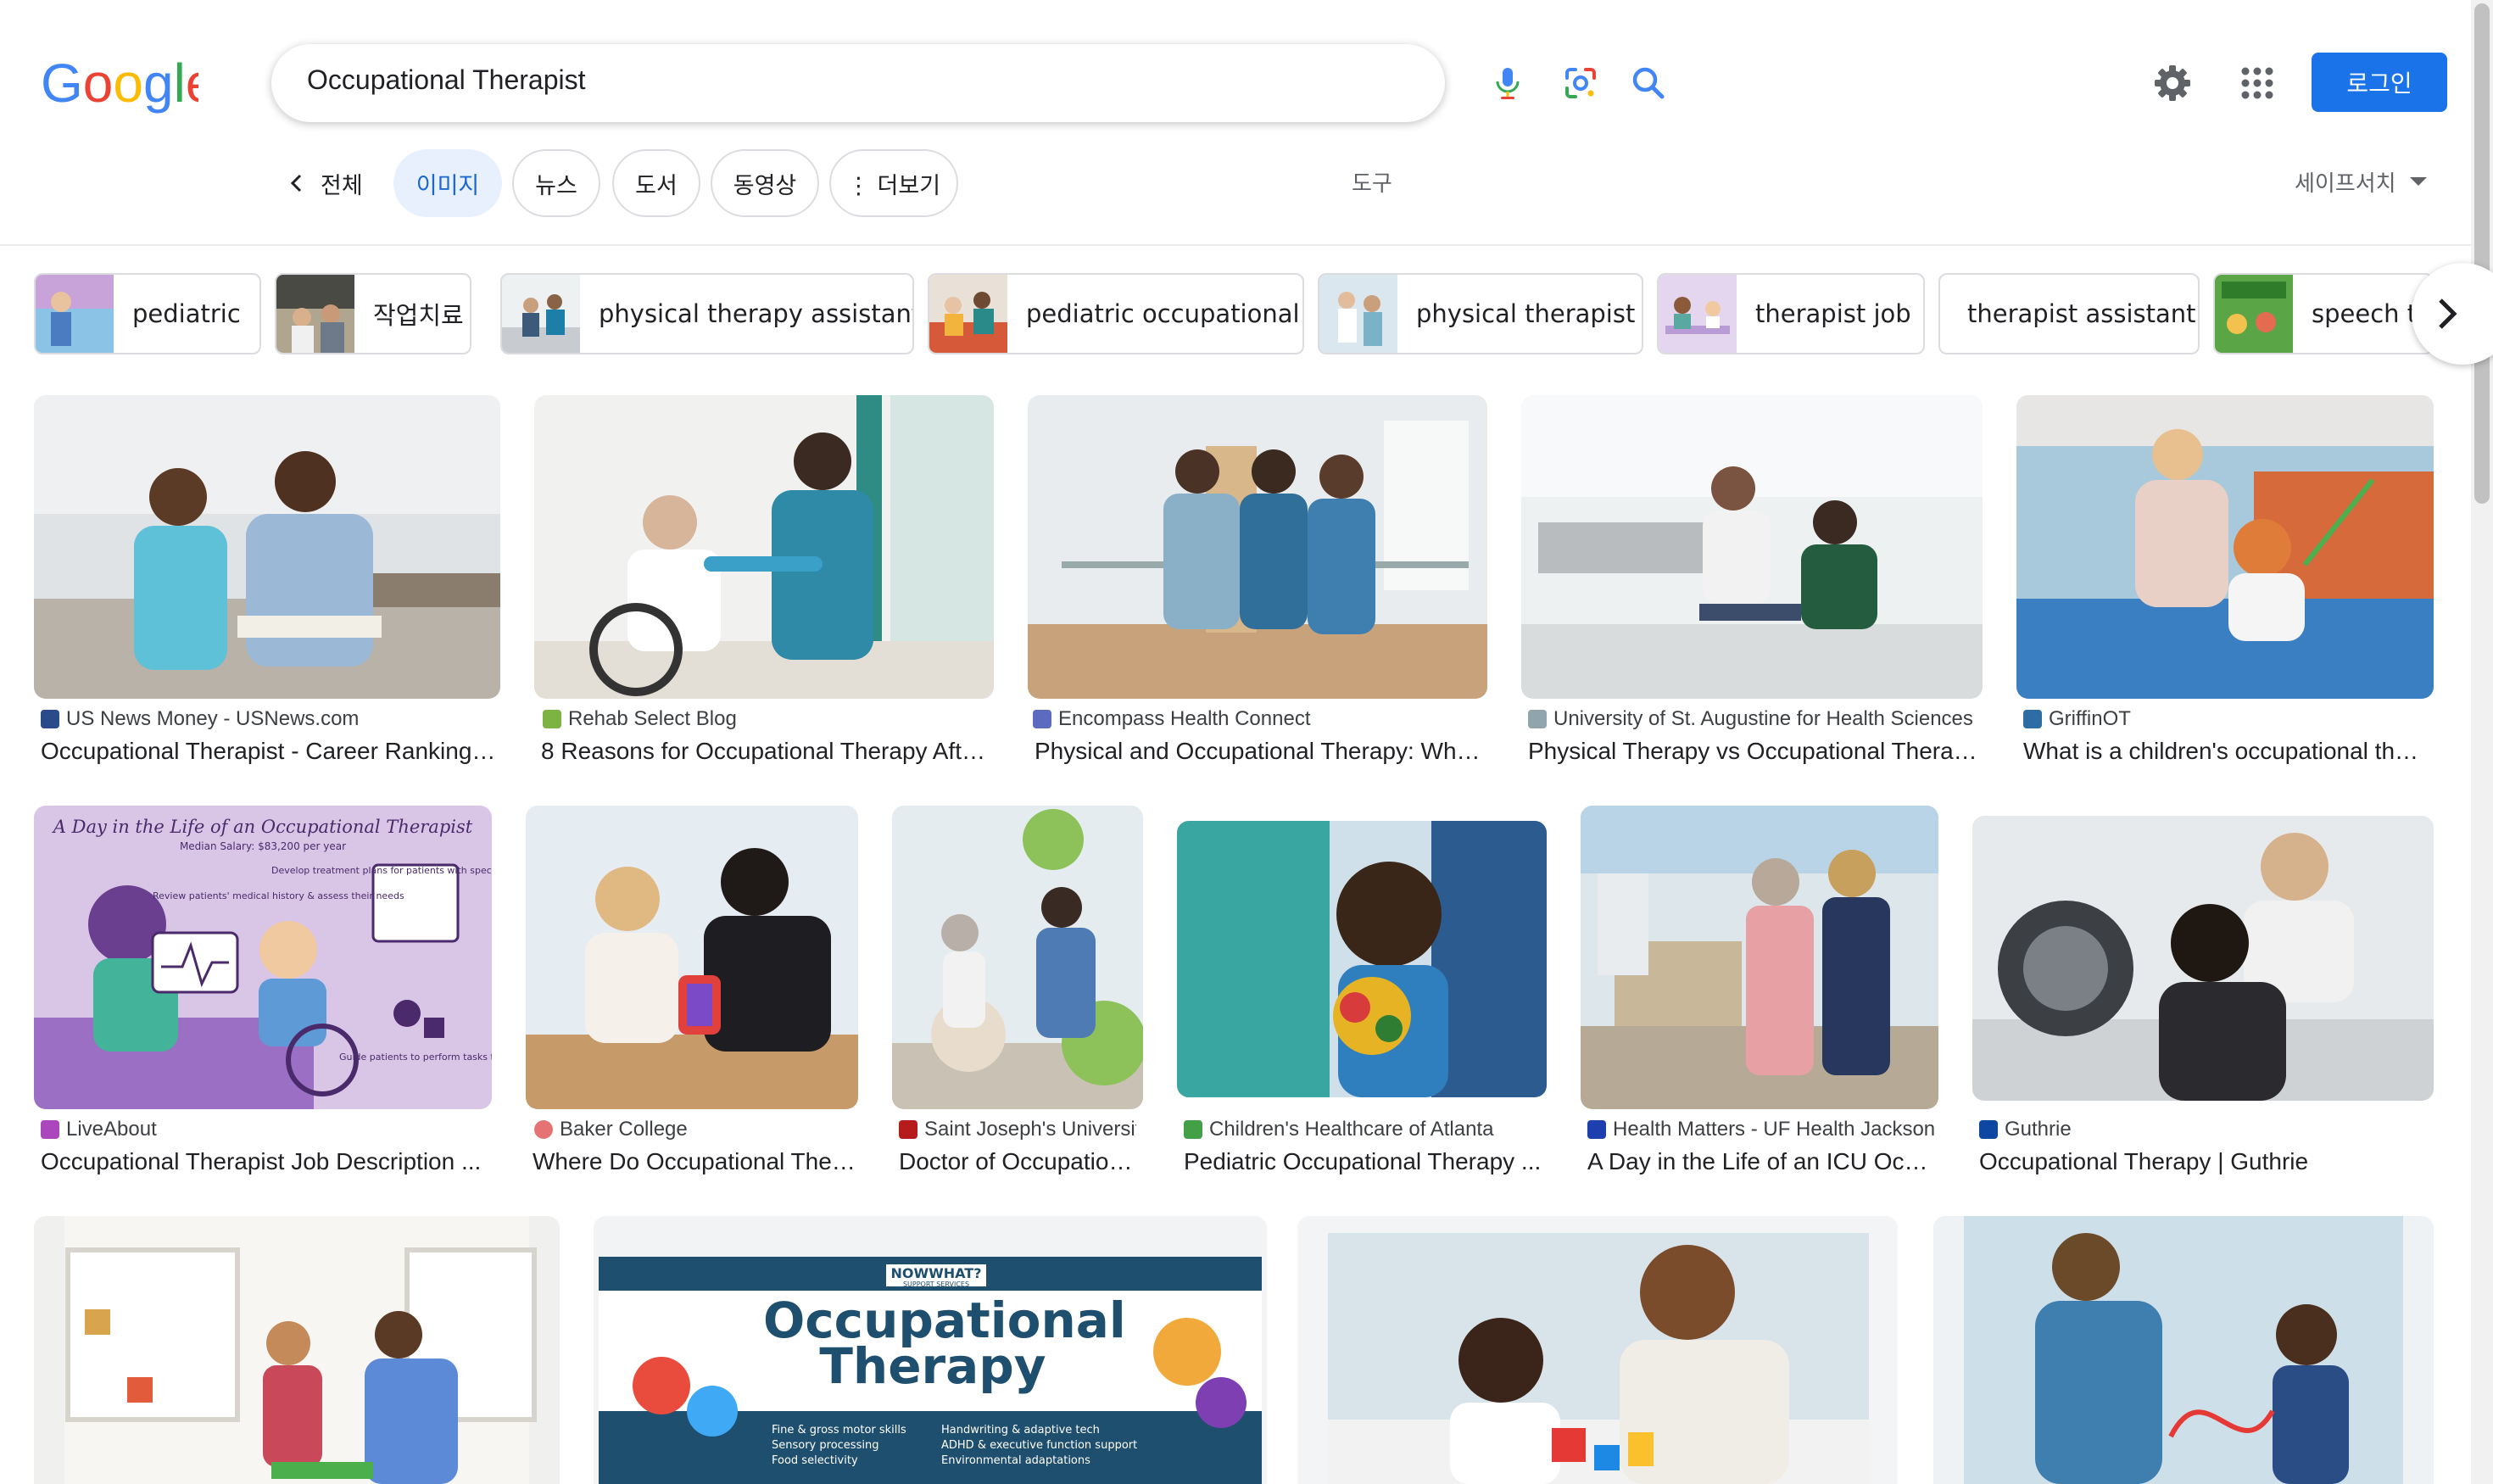 This screenshot has width=2493, height=1484. What do you see at coordinates (2448, 313) in the screenshot?
I see `chevron-right-icon` at bounding box center [2448, 313].